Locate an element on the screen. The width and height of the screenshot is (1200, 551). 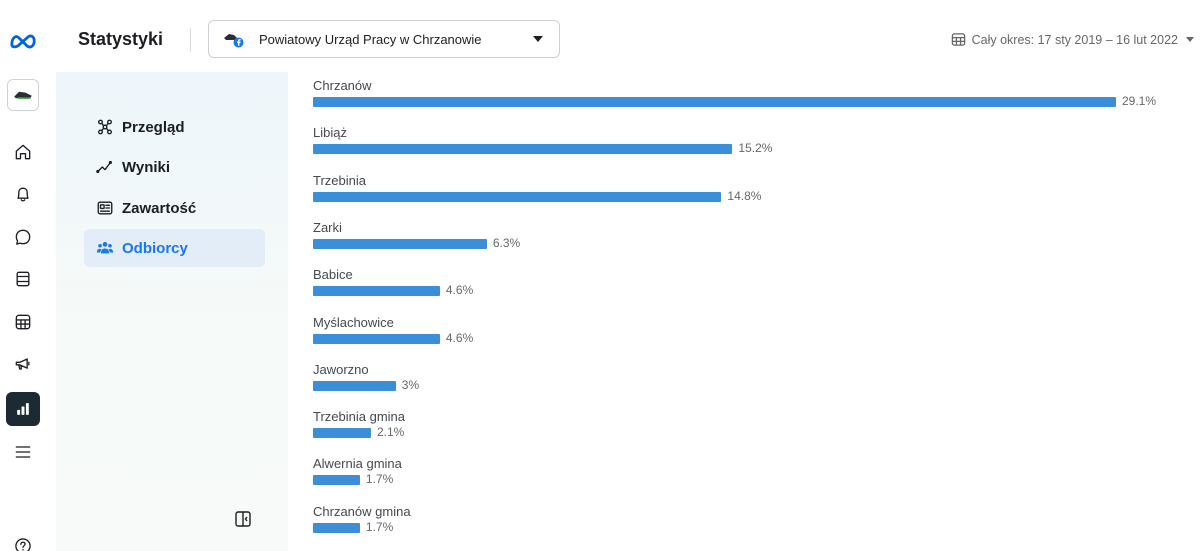
value-label: 14.8% is located at coordinates (744, 195).